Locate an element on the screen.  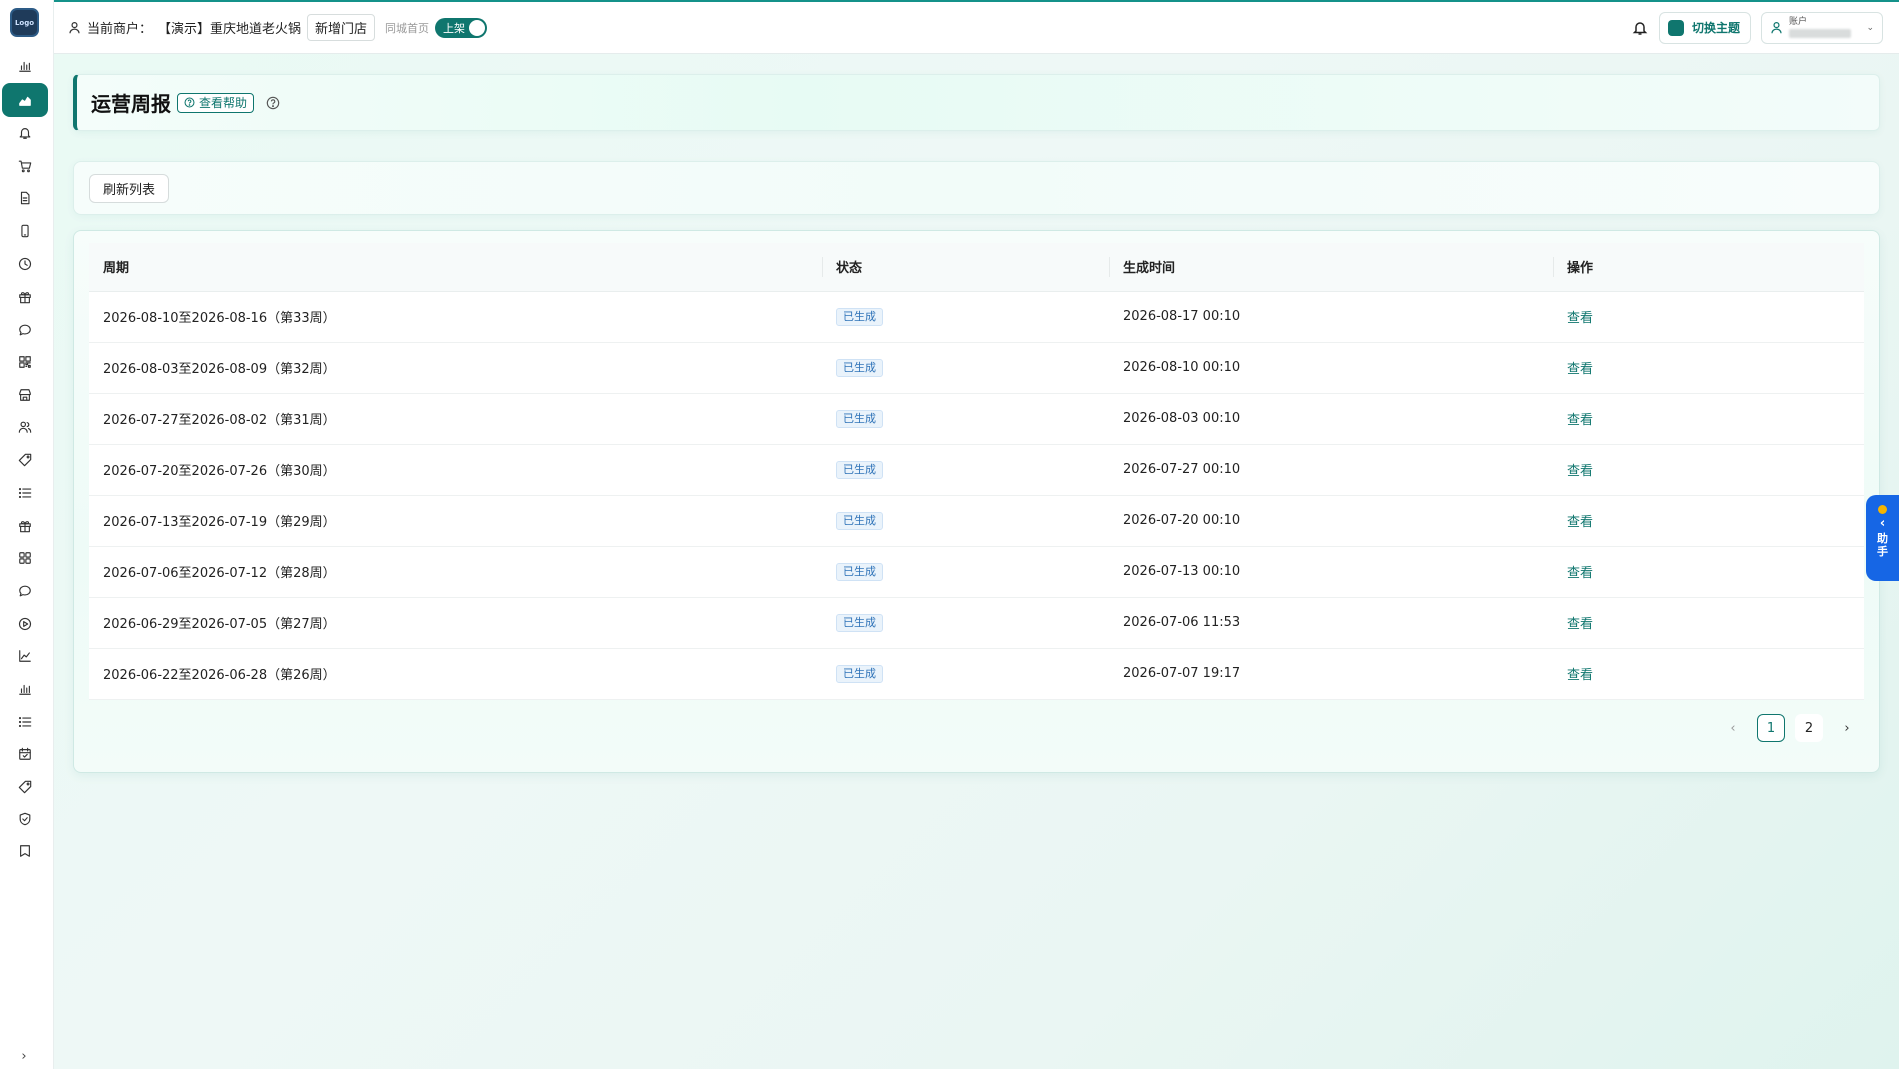
grid-icon is located at coordinates (25, 558).